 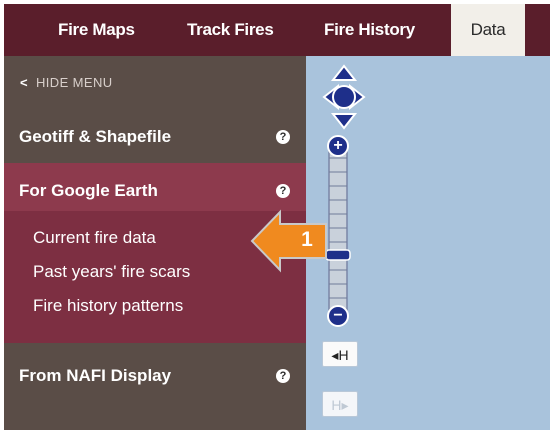 I want to click on link-fire-history-patterns: Fire history patterns, so click(x=108, y=306).